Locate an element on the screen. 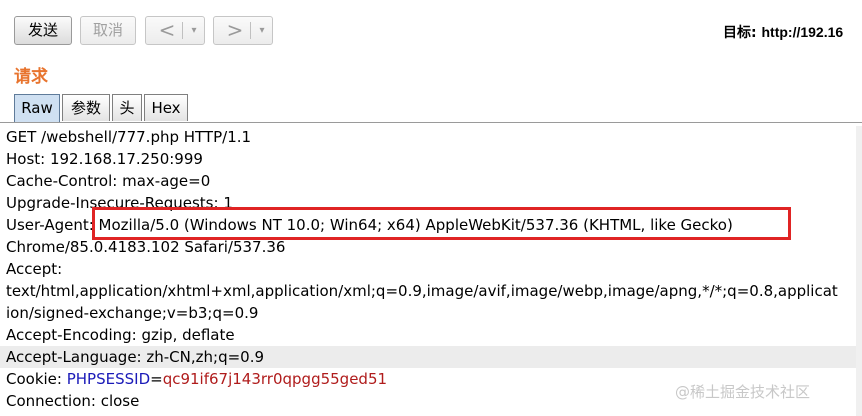 The image size is (862, 416). target-url: http://192.16 is located at coordinates (802, 32).